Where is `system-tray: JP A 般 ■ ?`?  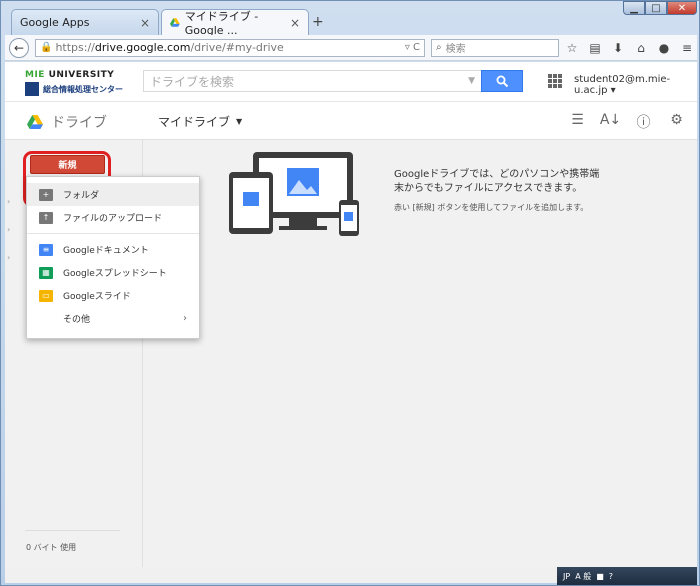
system-tray: JP A 般 ■ ? is located at coordinates (627, 576).